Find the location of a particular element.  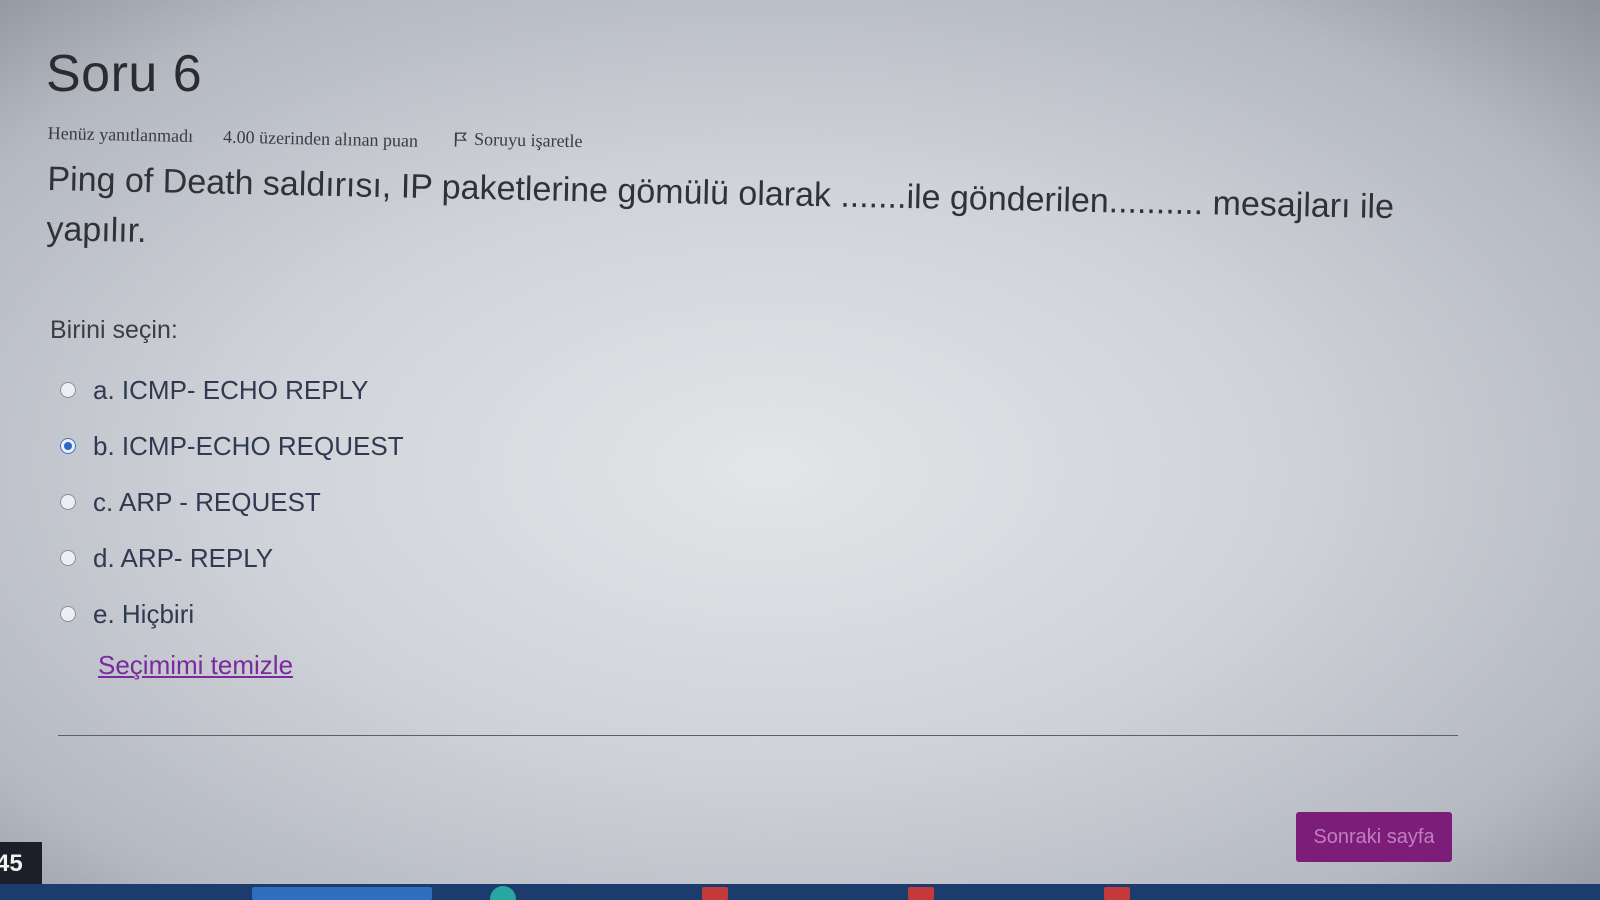

flag-question-label: Soruyu işaretle is located at coordinates (528, 140).